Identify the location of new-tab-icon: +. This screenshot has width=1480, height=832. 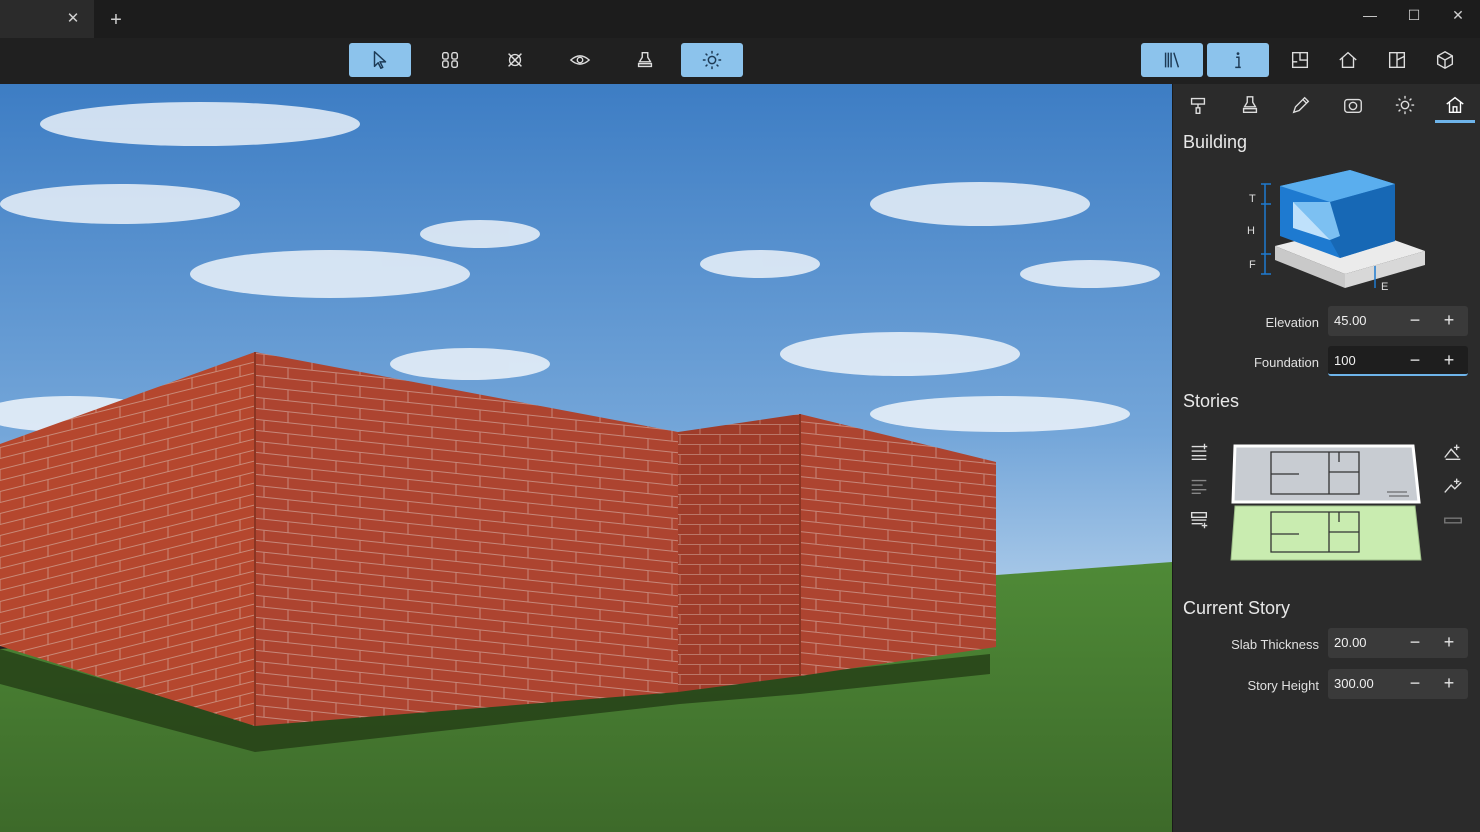
(116, 20).